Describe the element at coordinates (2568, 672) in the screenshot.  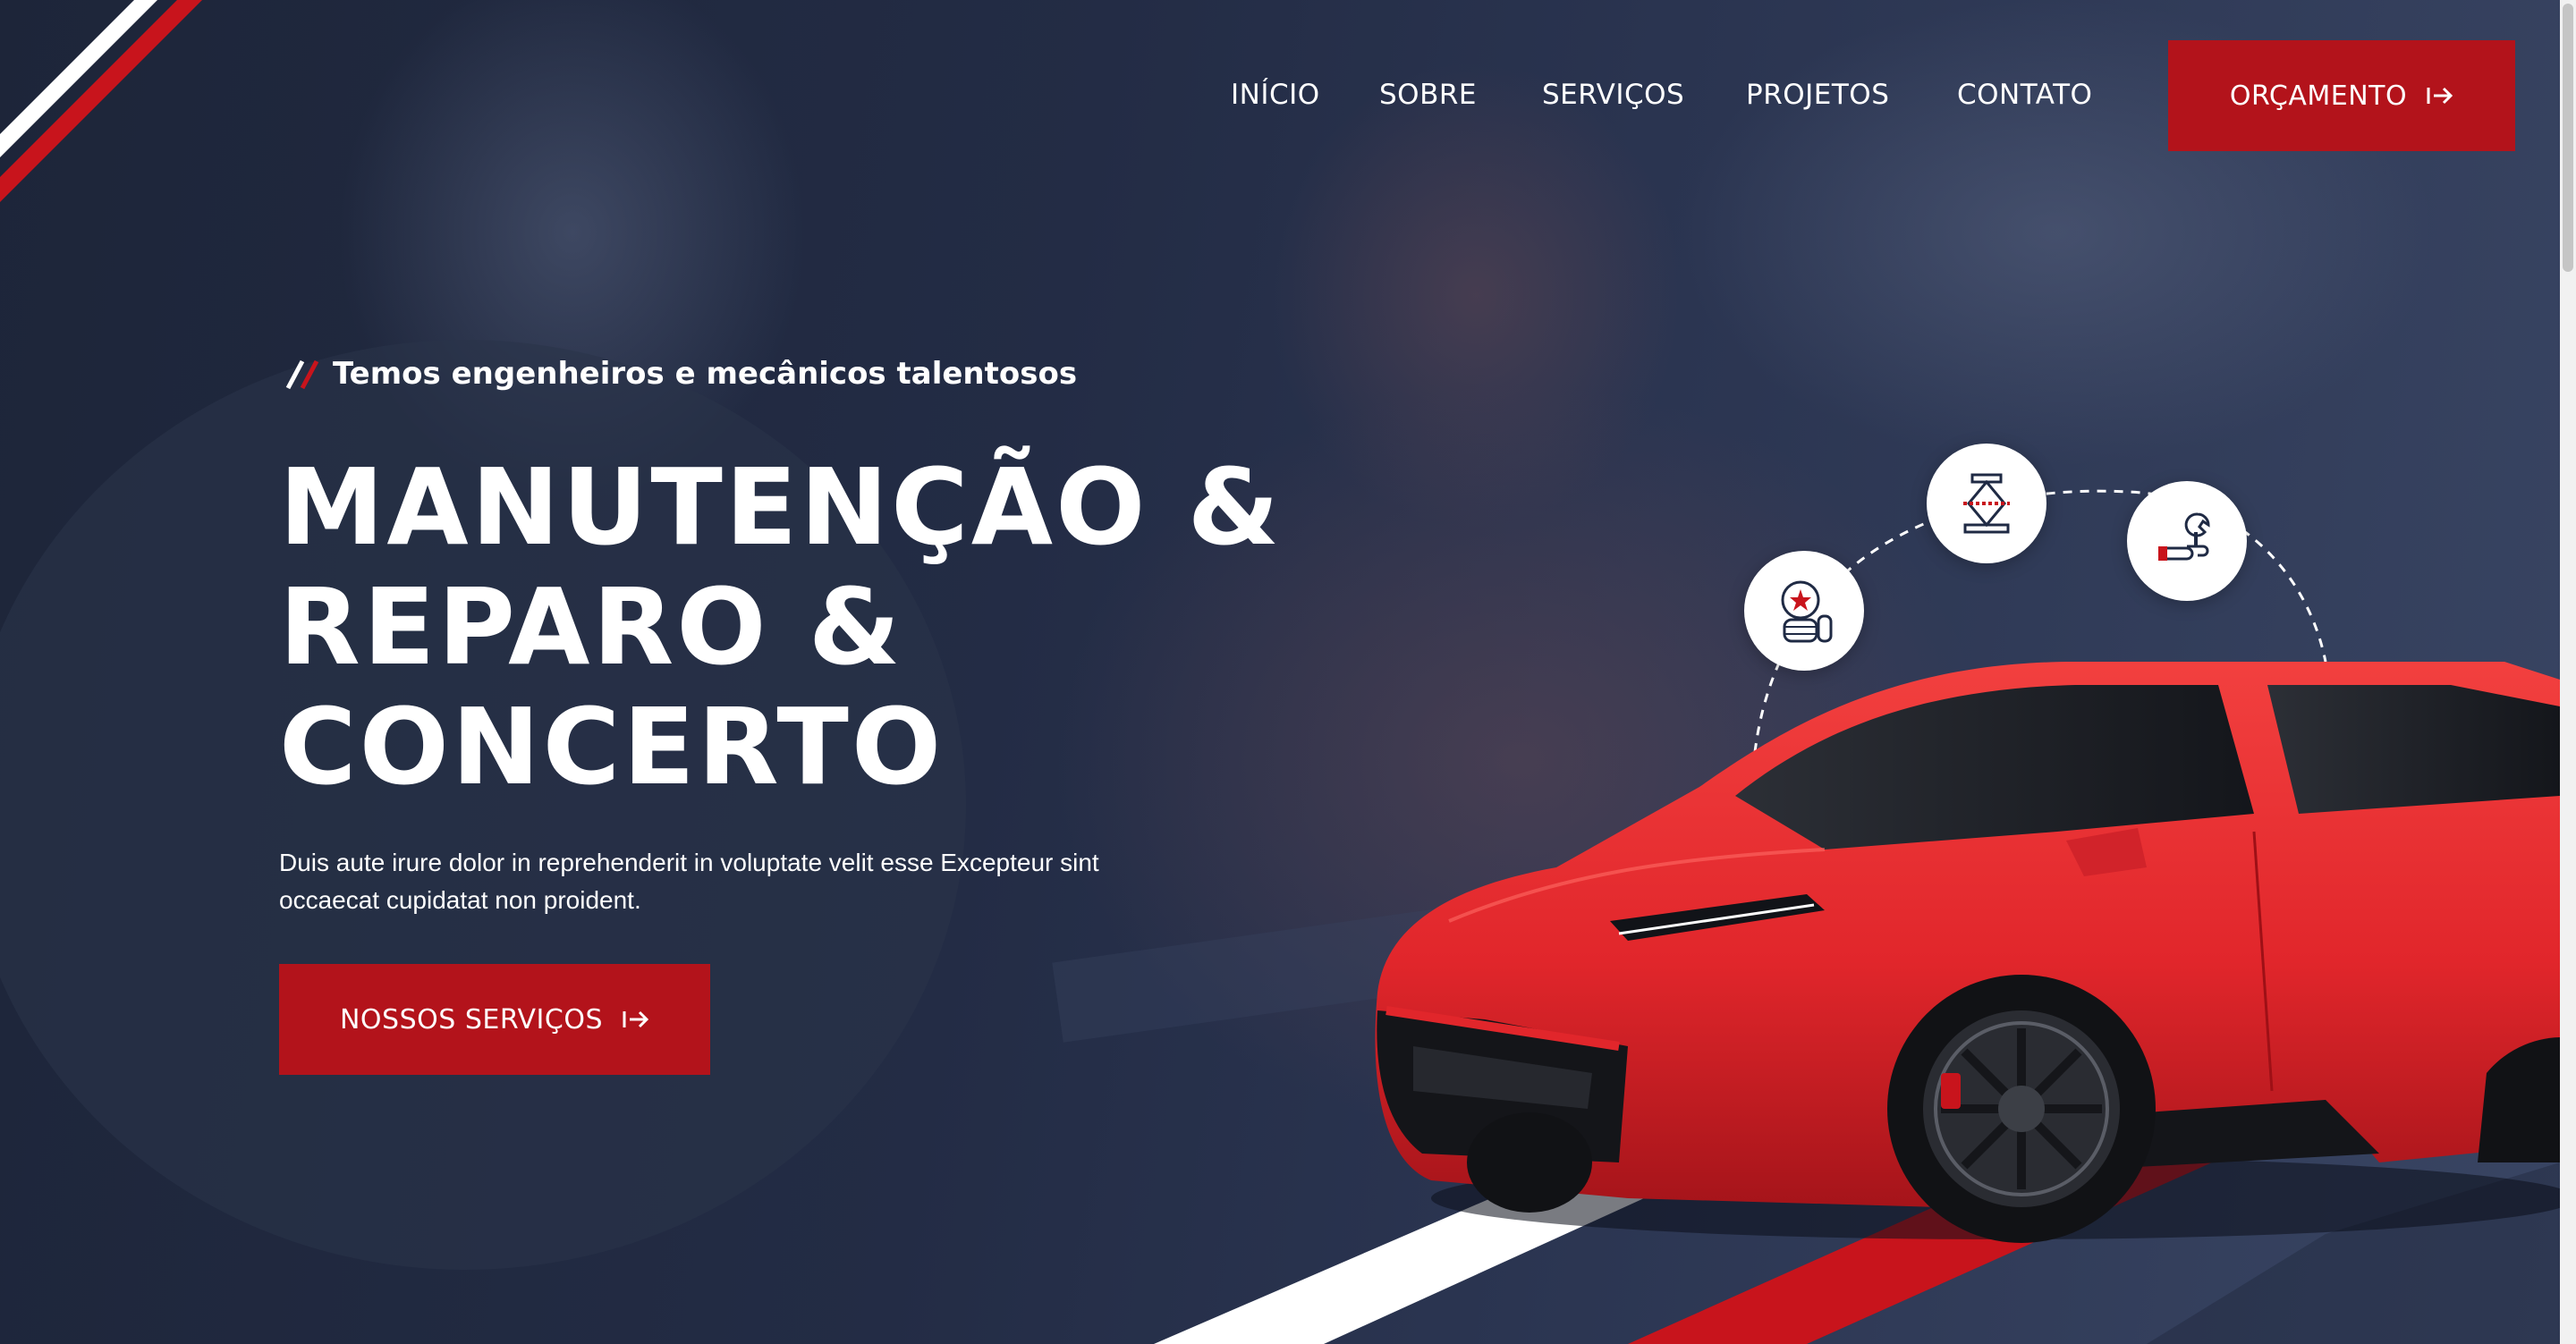
I see `scrollbar` at that location.